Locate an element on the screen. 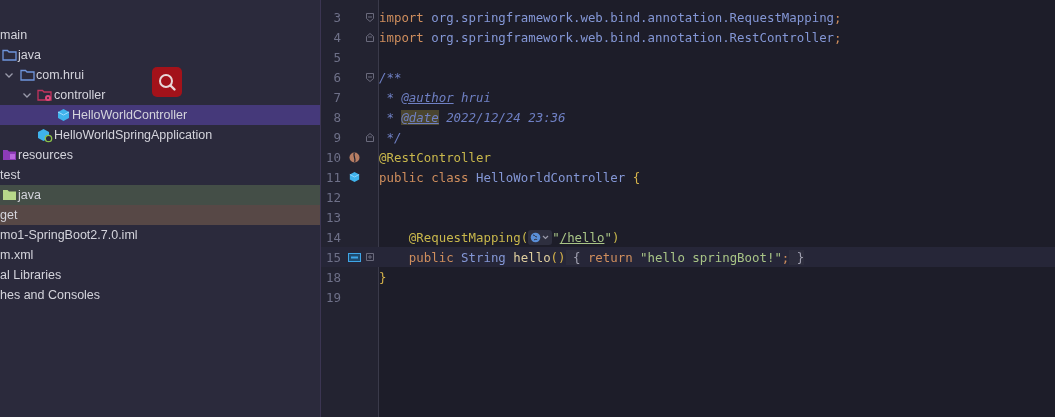 This screenshot has height=417, width=1055. line-number: 18 is located at coordinates (332, 277).